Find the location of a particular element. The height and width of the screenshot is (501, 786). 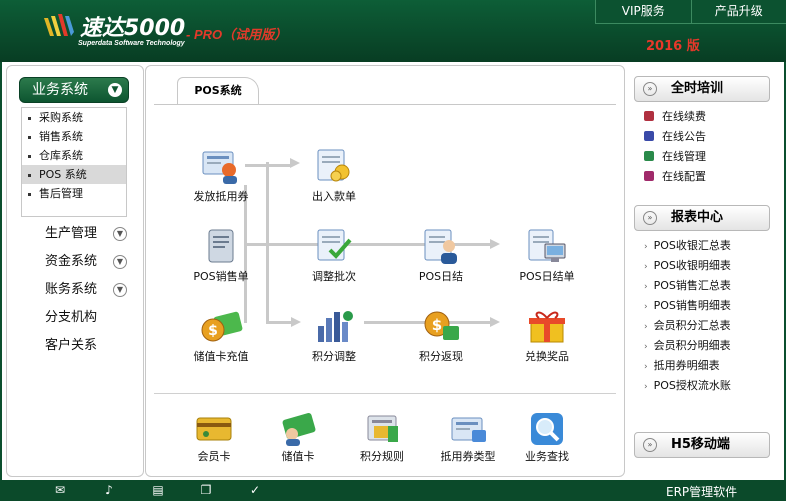

submenu-item-warehouse: 仓库系统 is located at coordinates (74, 155).